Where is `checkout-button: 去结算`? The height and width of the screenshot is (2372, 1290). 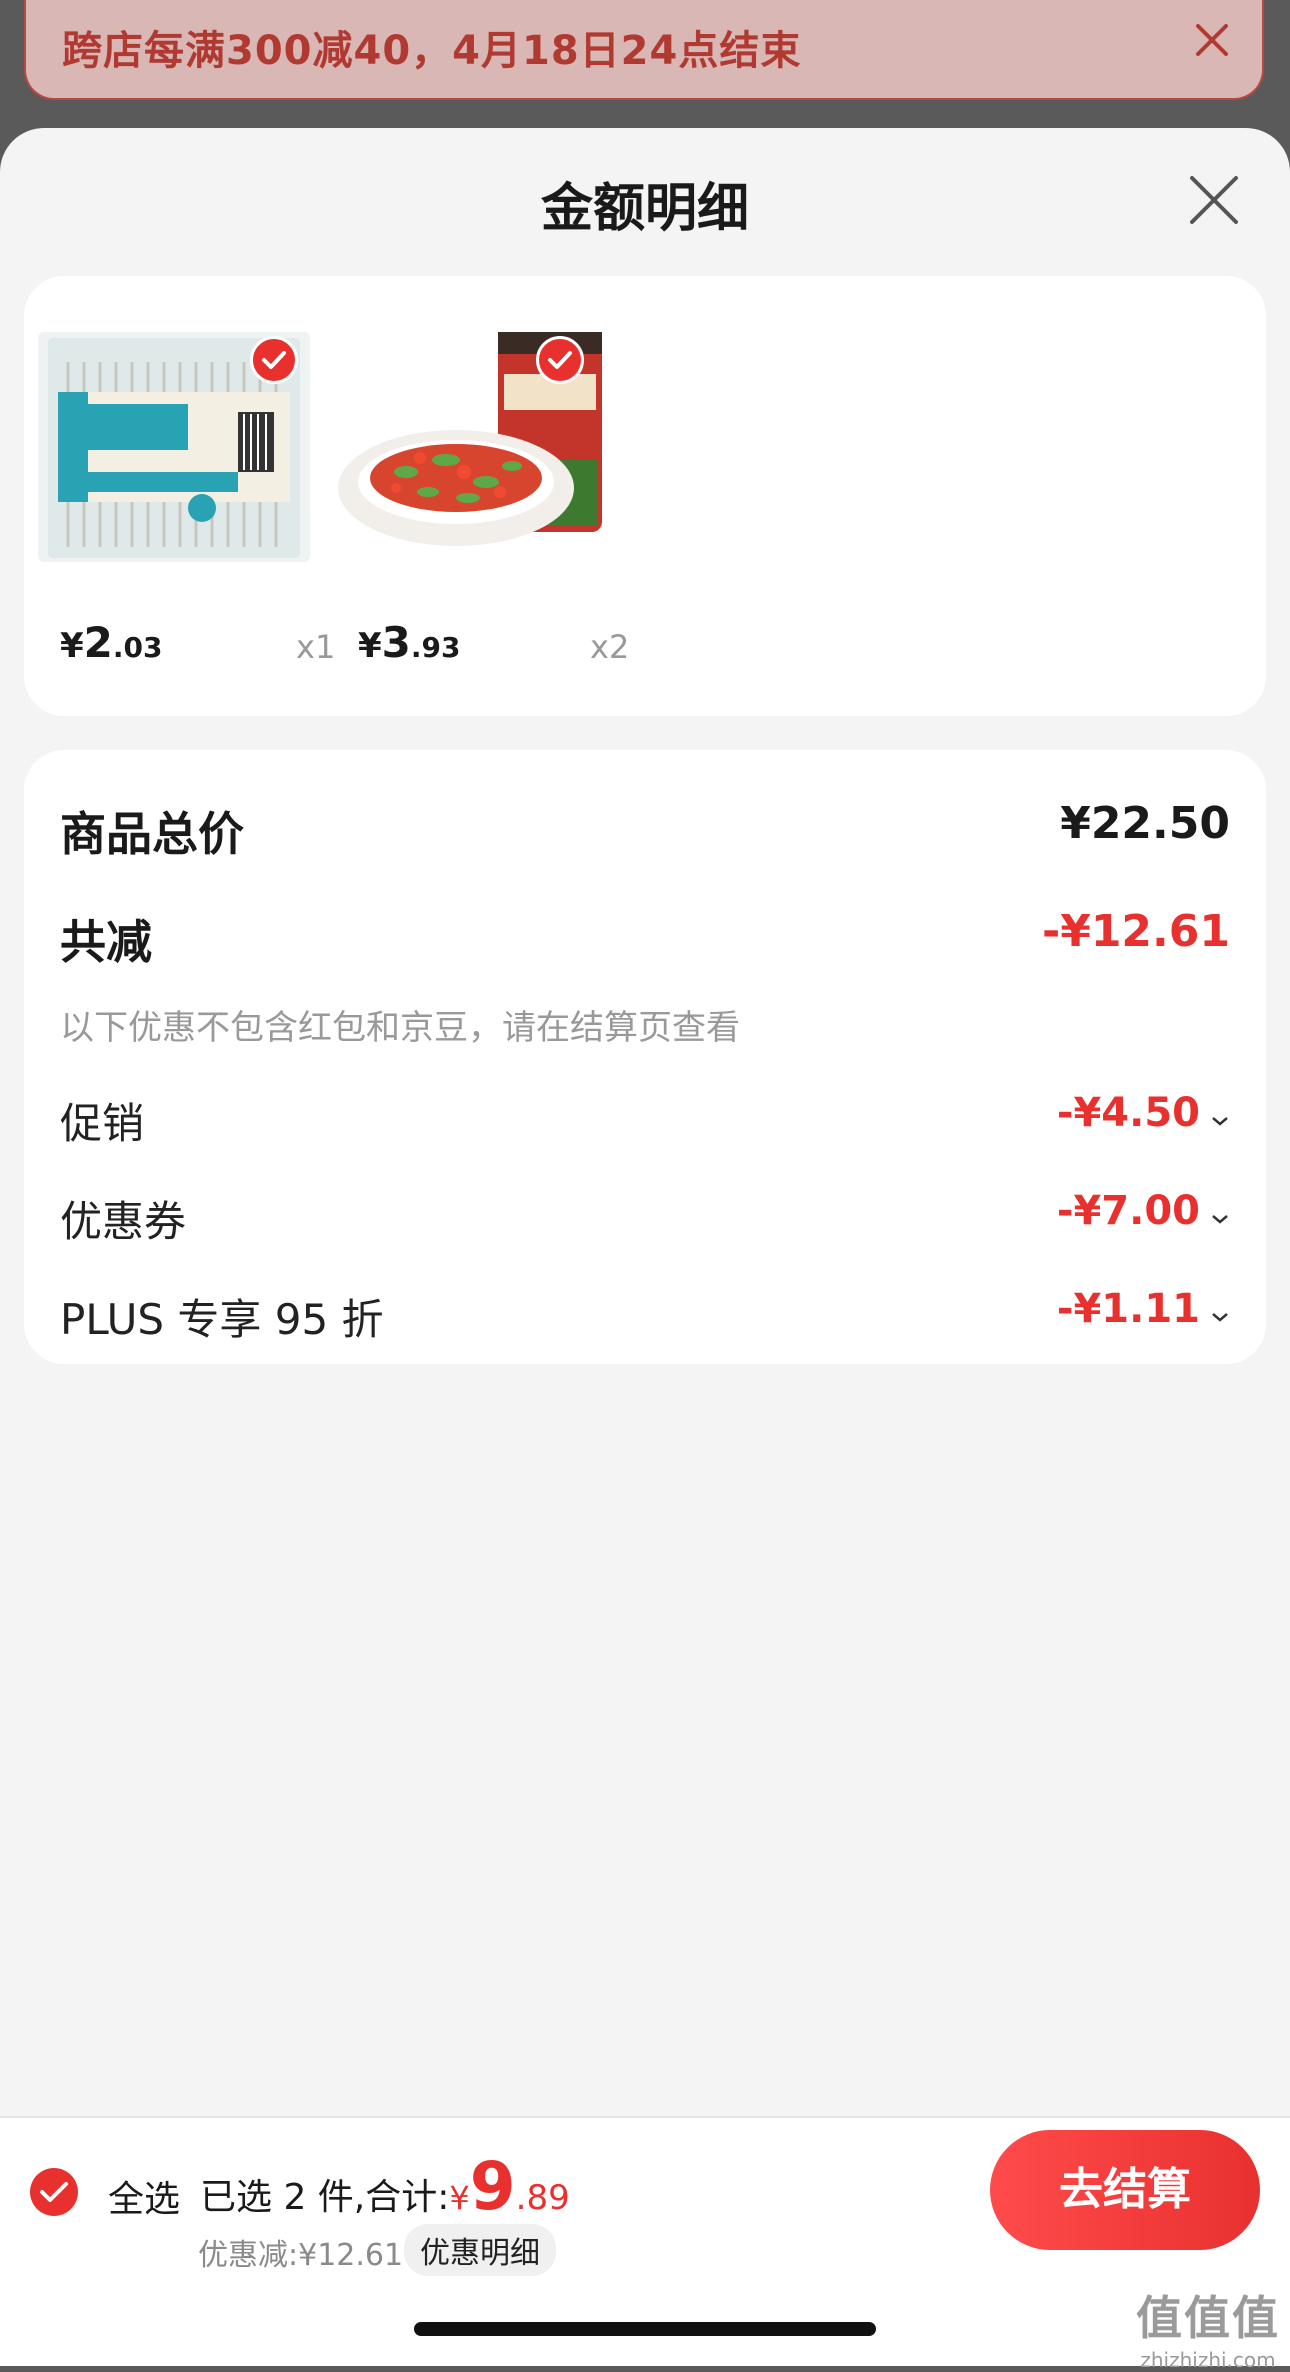 checkout-button: 去结算 is located at coordinates (1125, 2190).